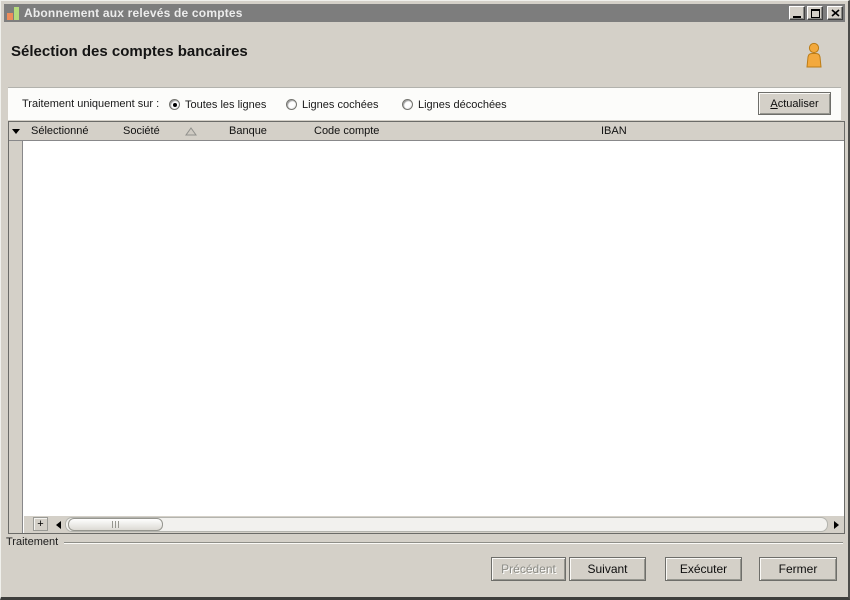 This screenshot has width=850, height=600. I want to click on sort-asc-icon, so click(191, 131).